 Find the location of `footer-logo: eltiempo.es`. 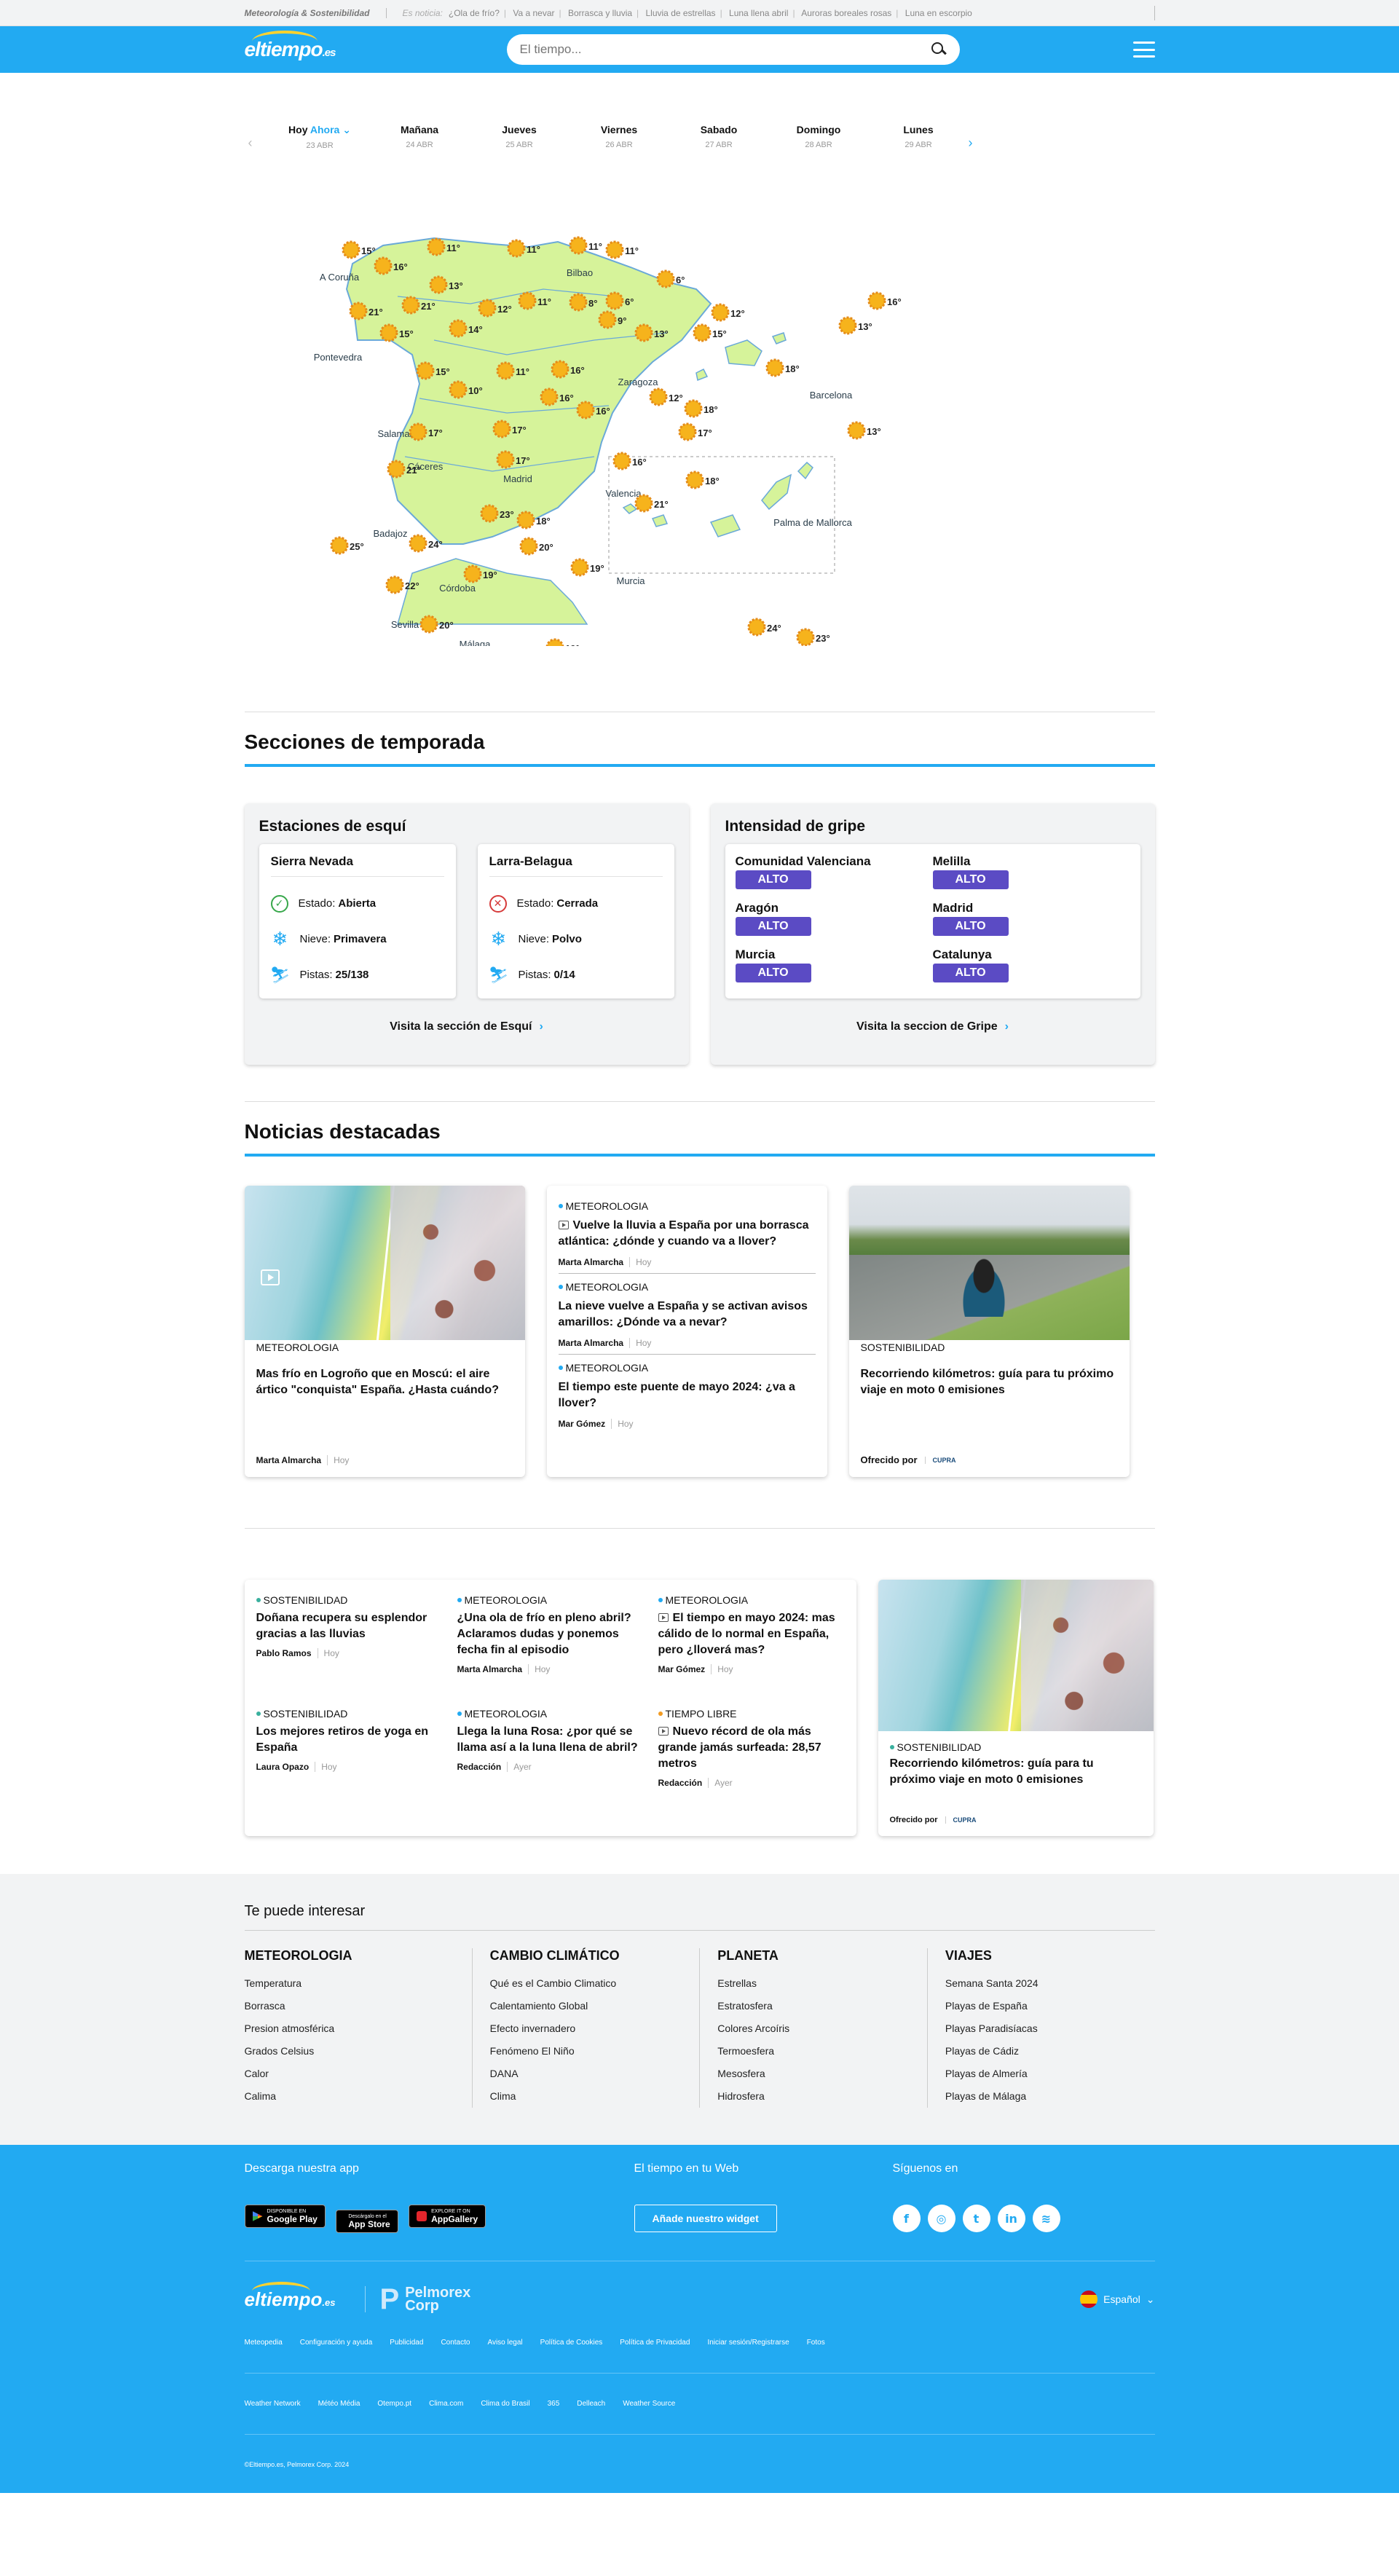

footer-logo: eltiempo.es is located at coordinates (290, 2296).